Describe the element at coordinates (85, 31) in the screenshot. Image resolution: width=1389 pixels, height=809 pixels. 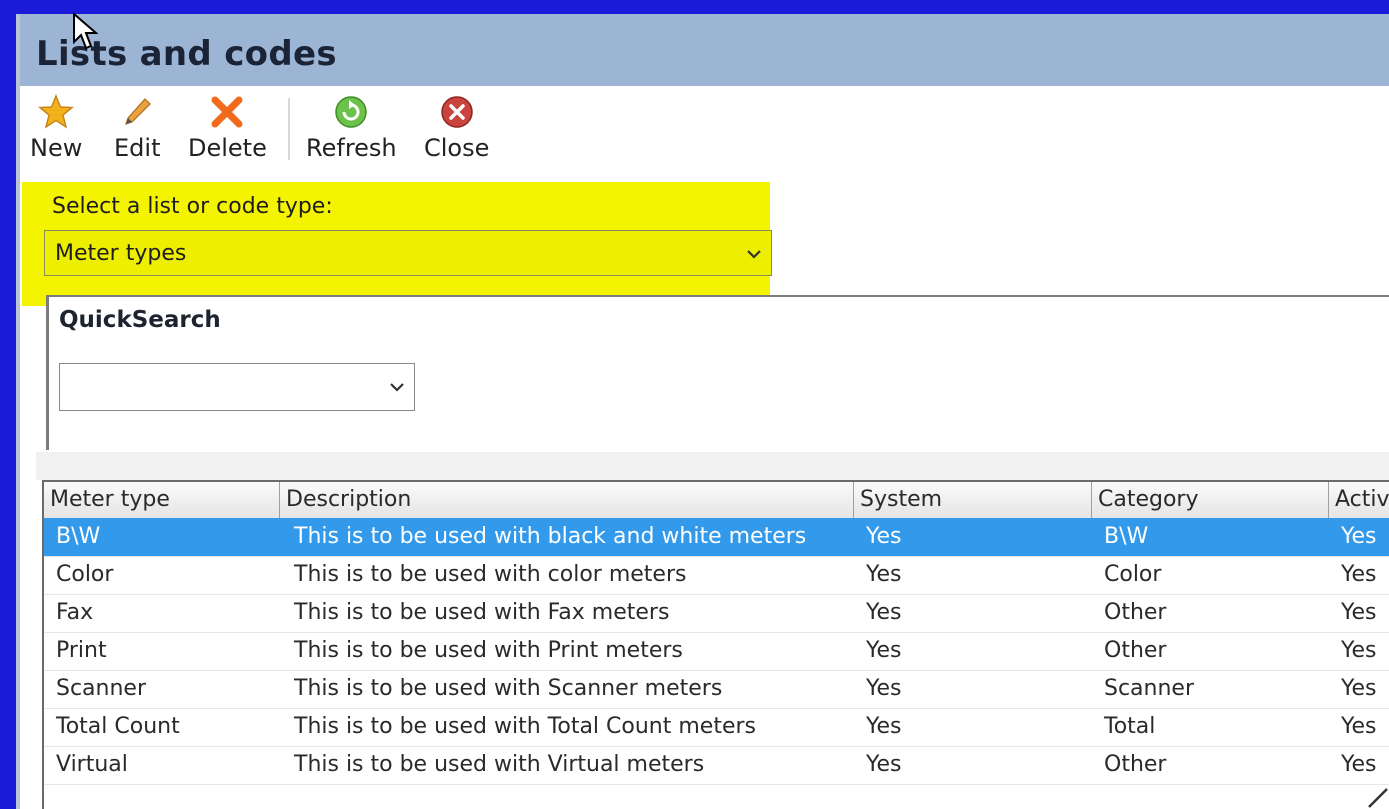
I see `mouse-cursor-icon` at that location.